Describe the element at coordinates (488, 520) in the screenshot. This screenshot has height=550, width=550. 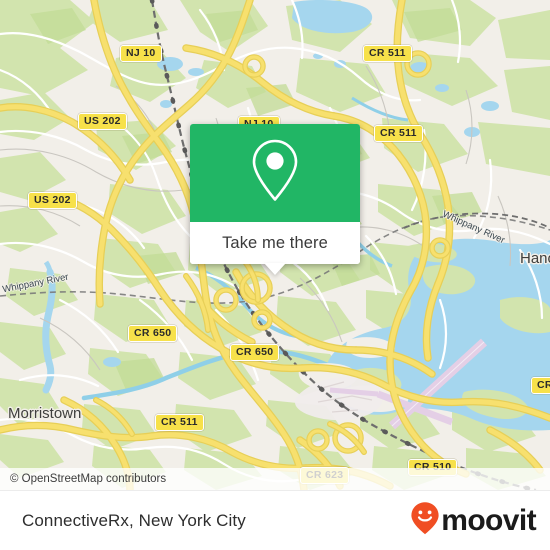
I see `moovit-wordmark: moovit` at that location.